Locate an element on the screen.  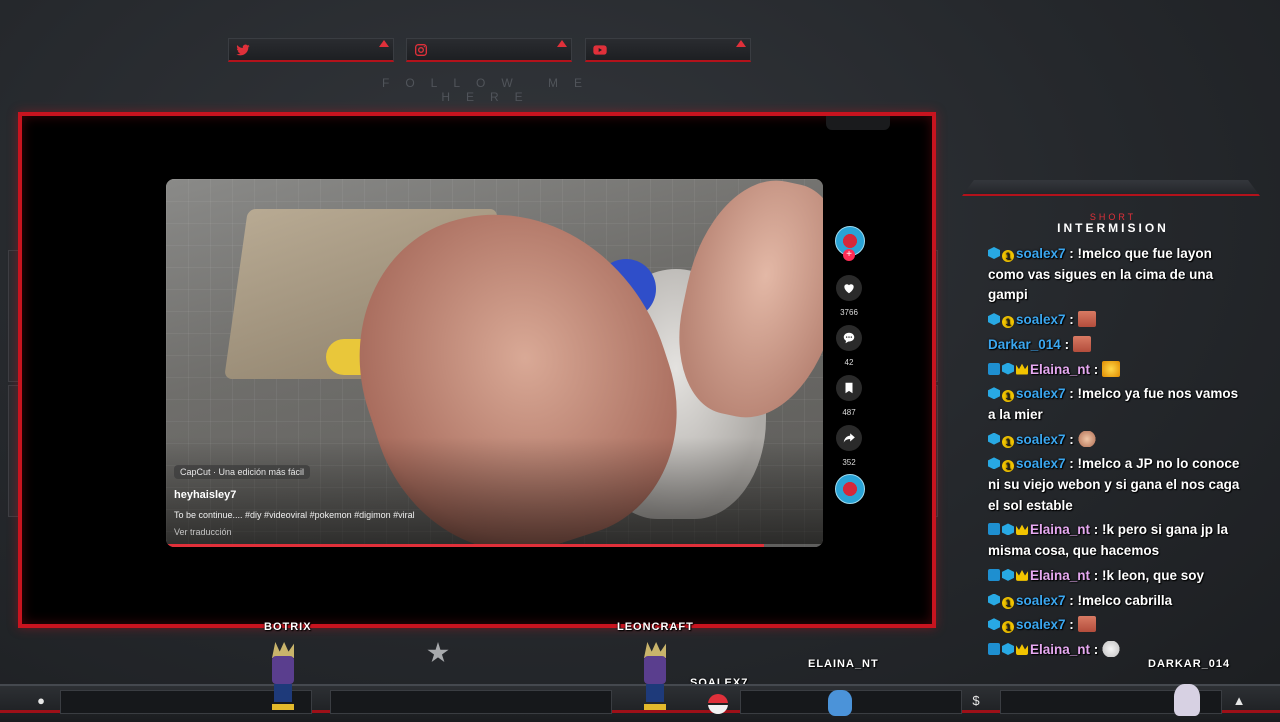
dollar-icon: $ is located at coordinates (976, 701).